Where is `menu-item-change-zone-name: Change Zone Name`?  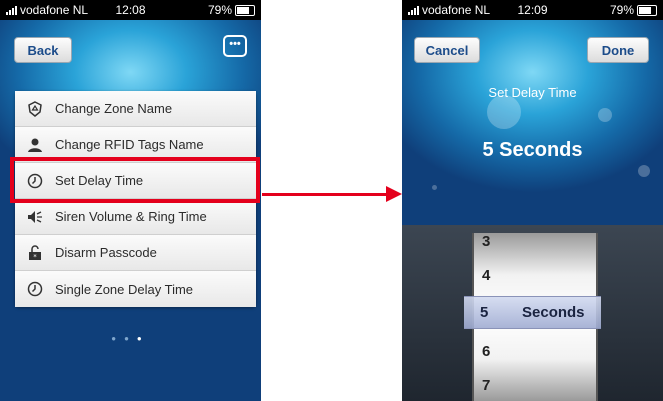
menu-item-change-zone-name: Change Zone Name is located at coordinates (135, 109).